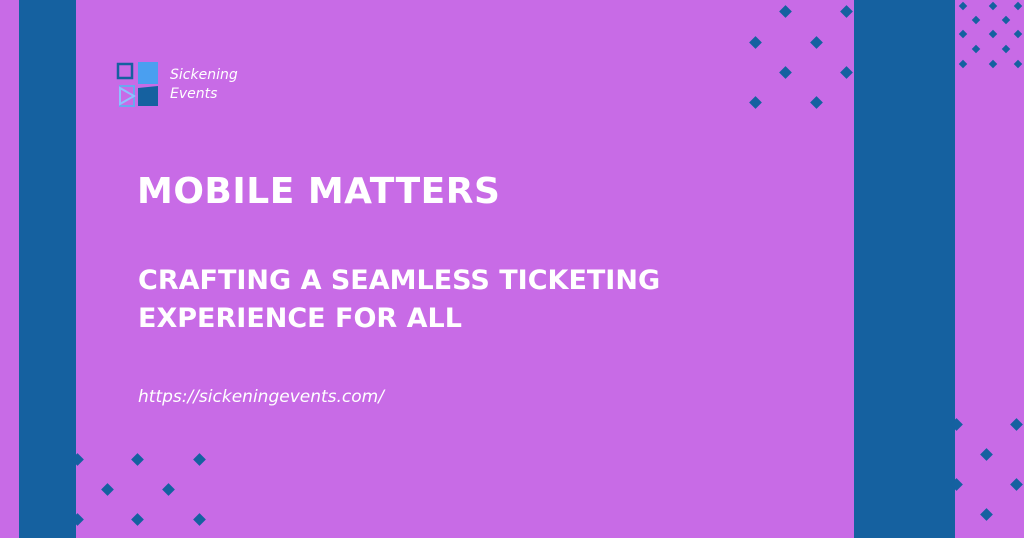 This screenshot has height=538, width=1024. I want to click on brand-name: Sickening Events, so click(230, 85).